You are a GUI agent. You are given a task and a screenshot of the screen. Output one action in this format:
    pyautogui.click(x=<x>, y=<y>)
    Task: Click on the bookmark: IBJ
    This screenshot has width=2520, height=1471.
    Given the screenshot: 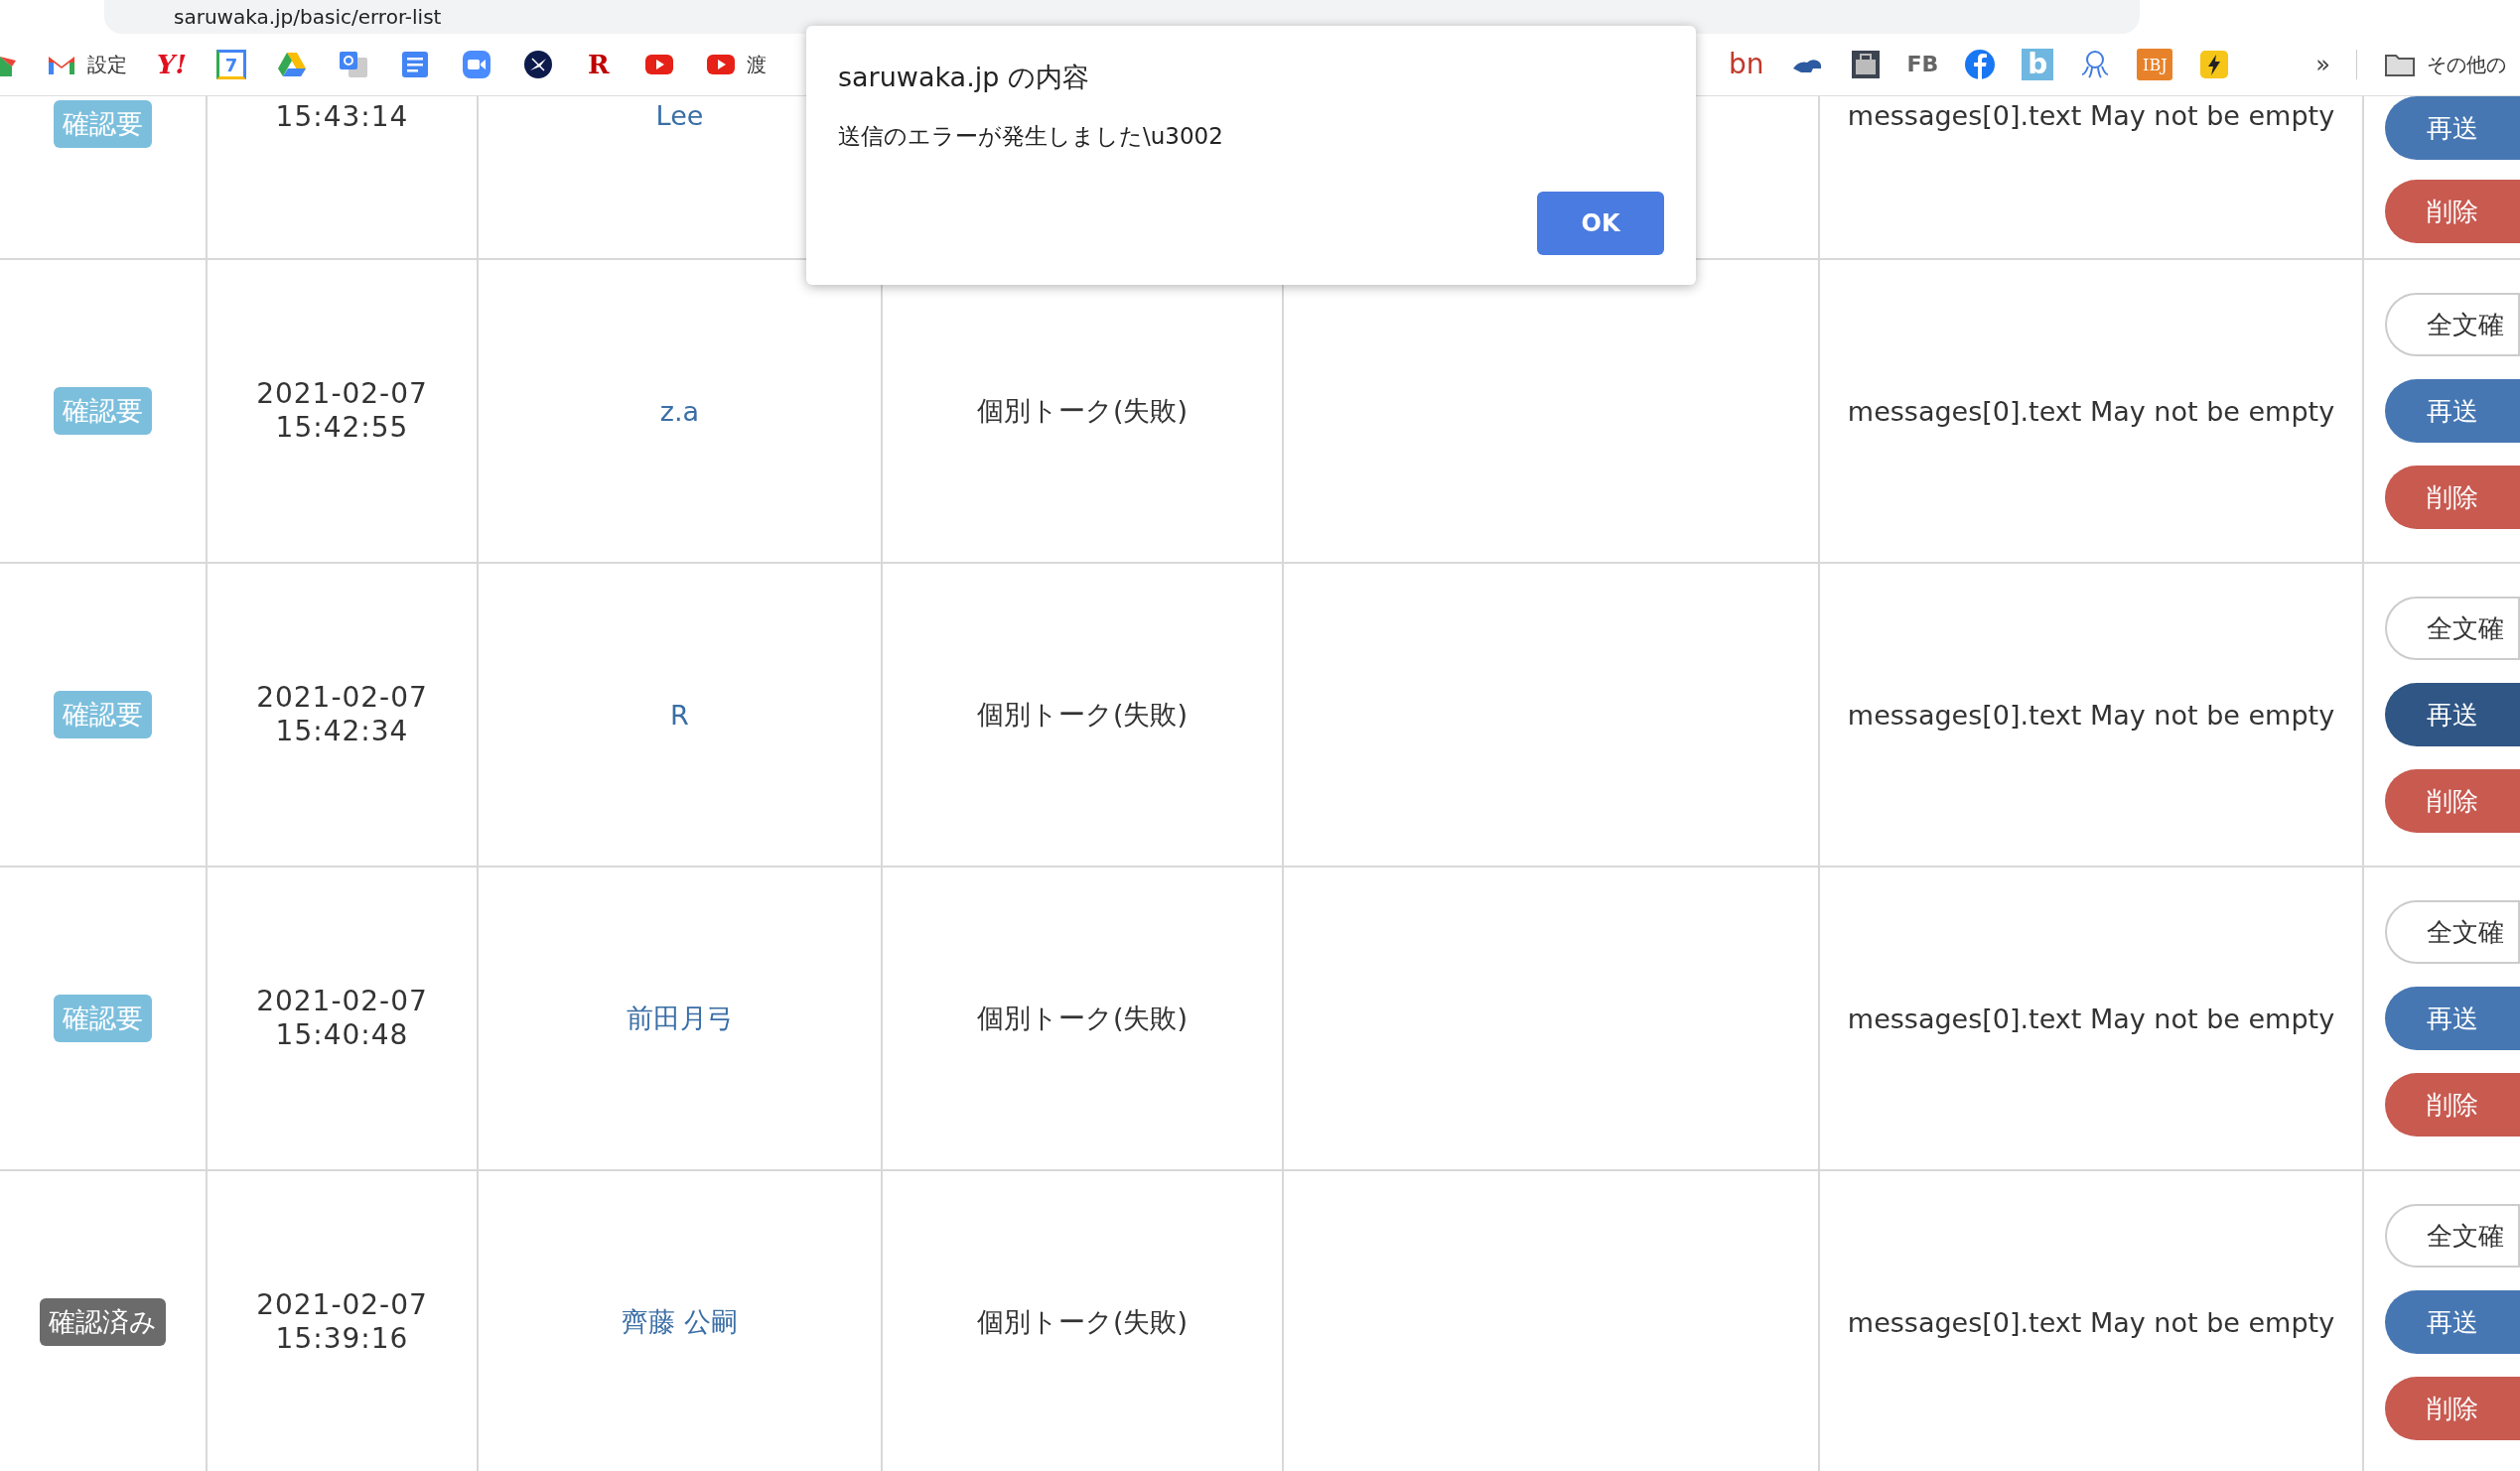 What is the action you would take?
    pyautogui.click(x=2155, y=64)
    